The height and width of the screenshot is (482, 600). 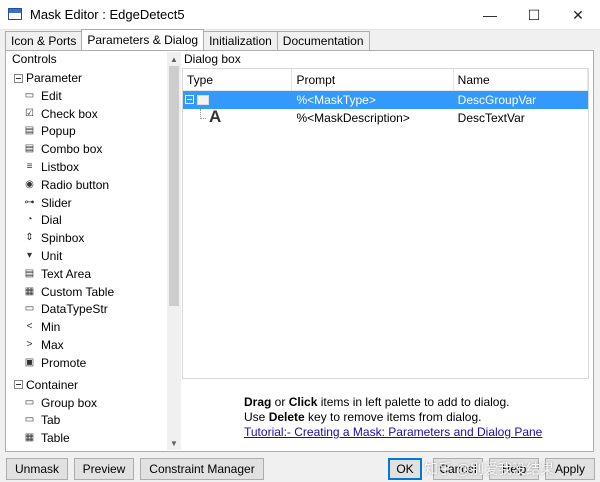 What do you see at coordinates (89, 238) in the screenshot?
I see `palette-item-spinbox: ⇕ Spinbox` at bounding box center [89, 238].